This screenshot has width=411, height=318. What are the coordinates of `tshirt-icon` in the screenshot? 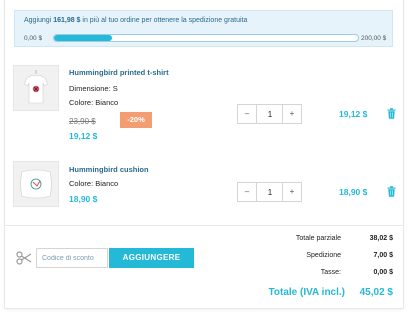 It's located at (36, 88).